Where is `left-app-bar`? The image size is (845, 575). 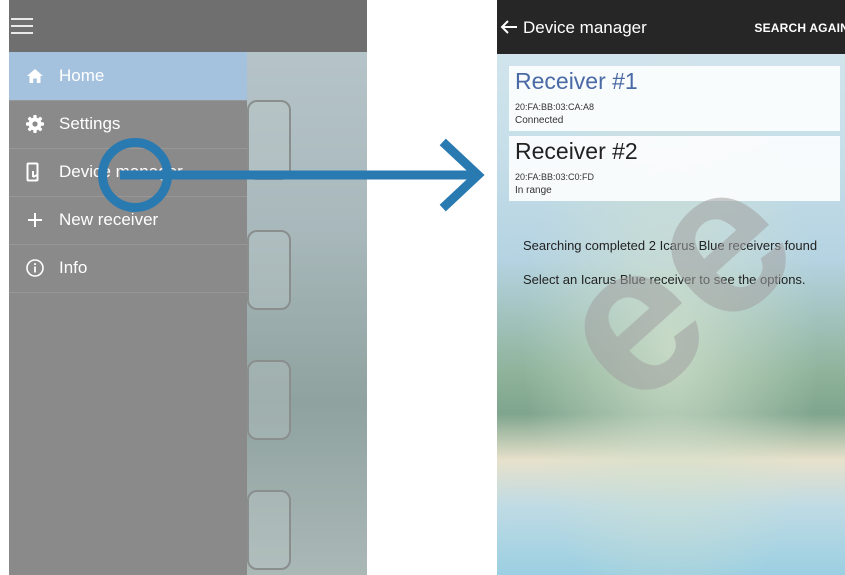
left-app-bar is located at coordinates (188, 26).